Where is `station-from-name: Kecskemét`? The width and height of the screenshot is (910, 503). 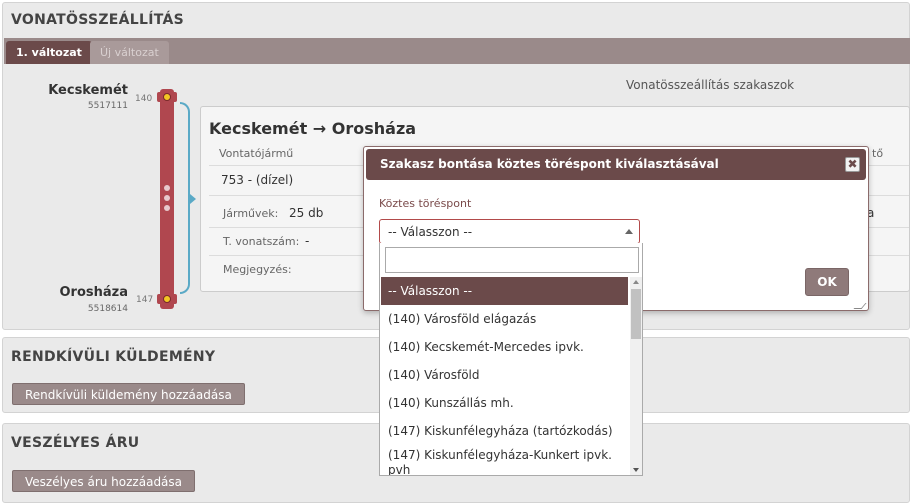 station-from-name: Kecskemét is located at coordinates (88, 90).